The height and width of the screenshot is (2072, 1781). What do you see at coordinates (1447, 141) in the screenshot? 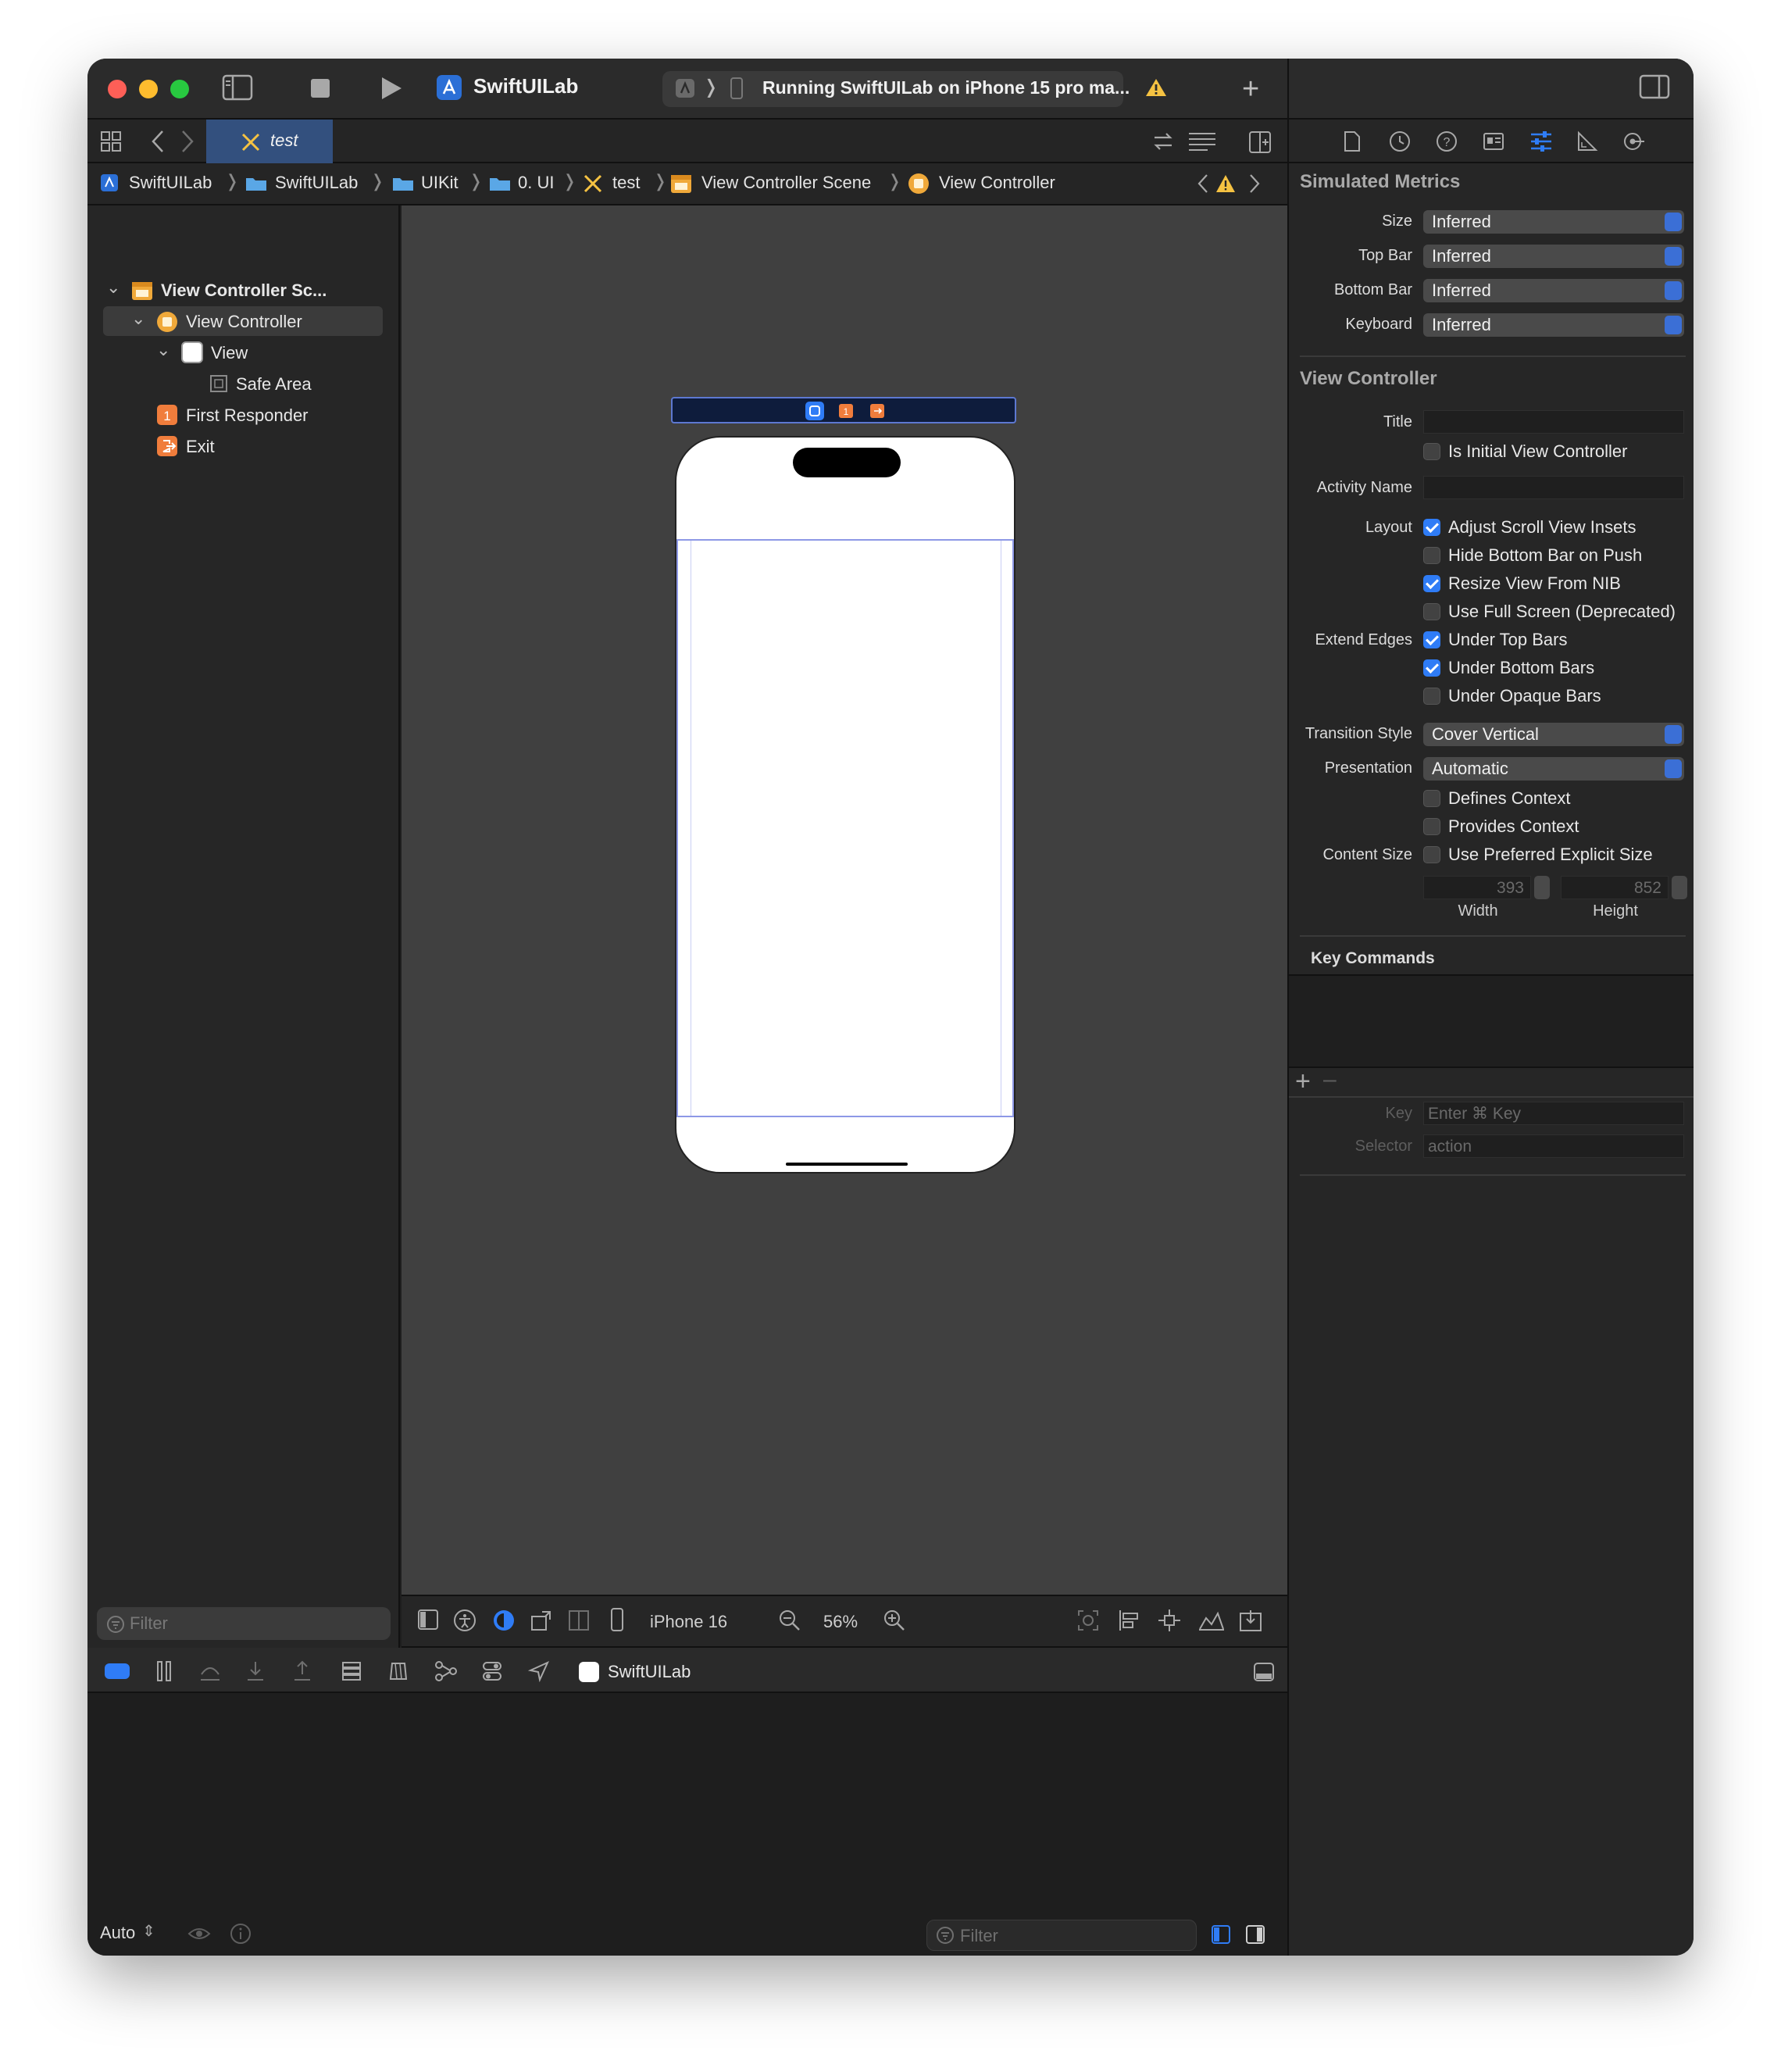
I see `help-inspector-icon: ?` at bounding box center [1447, 141].